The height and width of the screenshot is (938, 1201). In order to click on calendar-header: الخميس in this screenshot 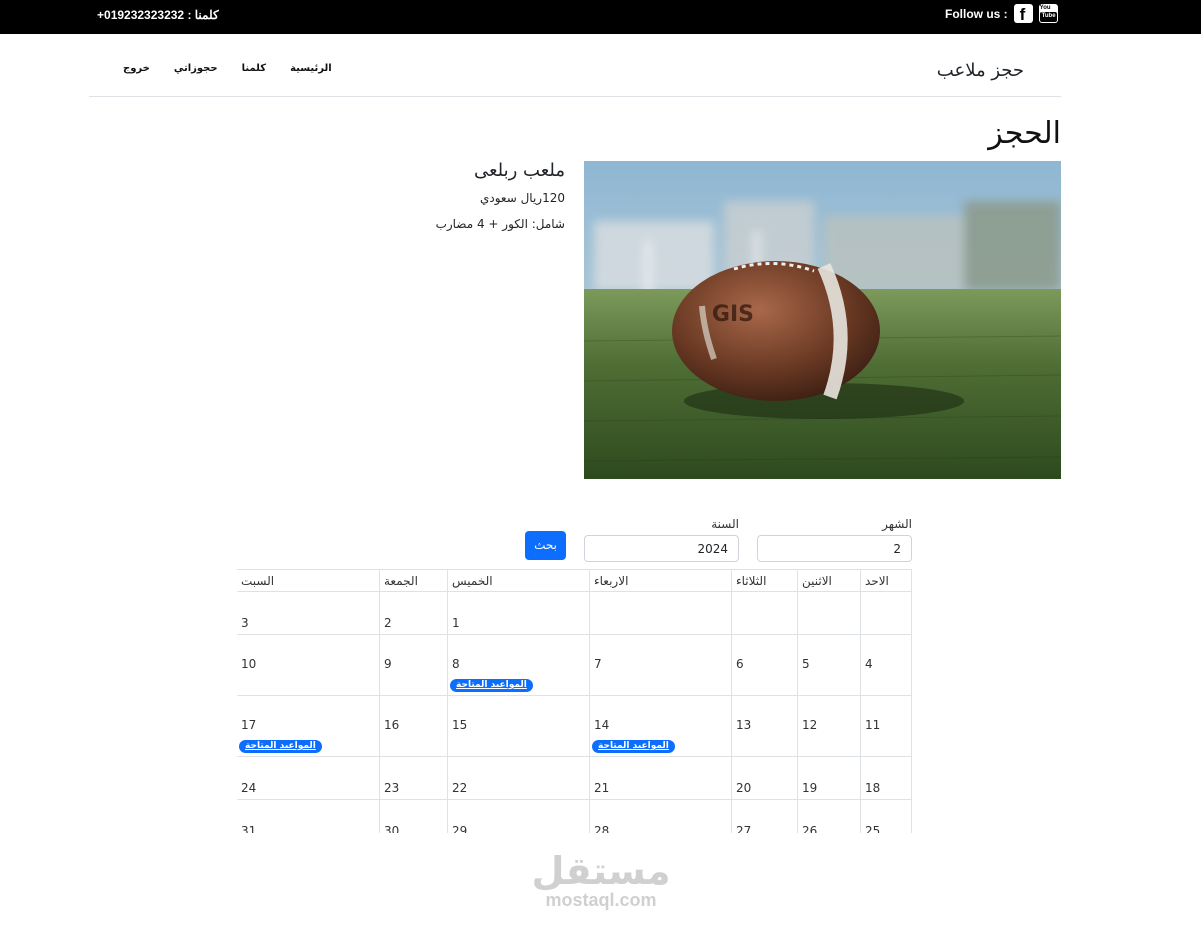, I will do `click(518, 580)`.